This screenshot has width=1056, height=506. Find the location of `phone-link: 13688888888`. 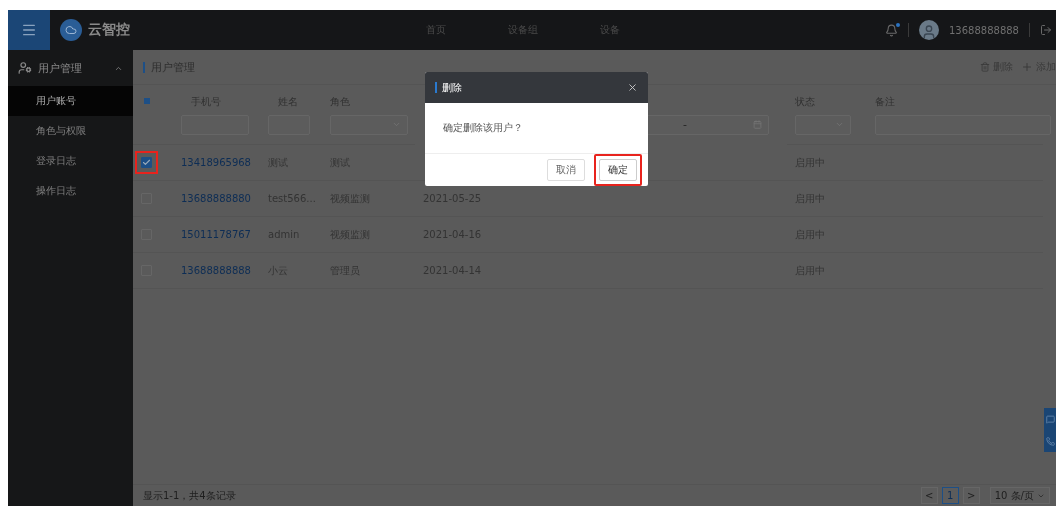

phone-link: 13688888888 is located at coordinates (216, 270).